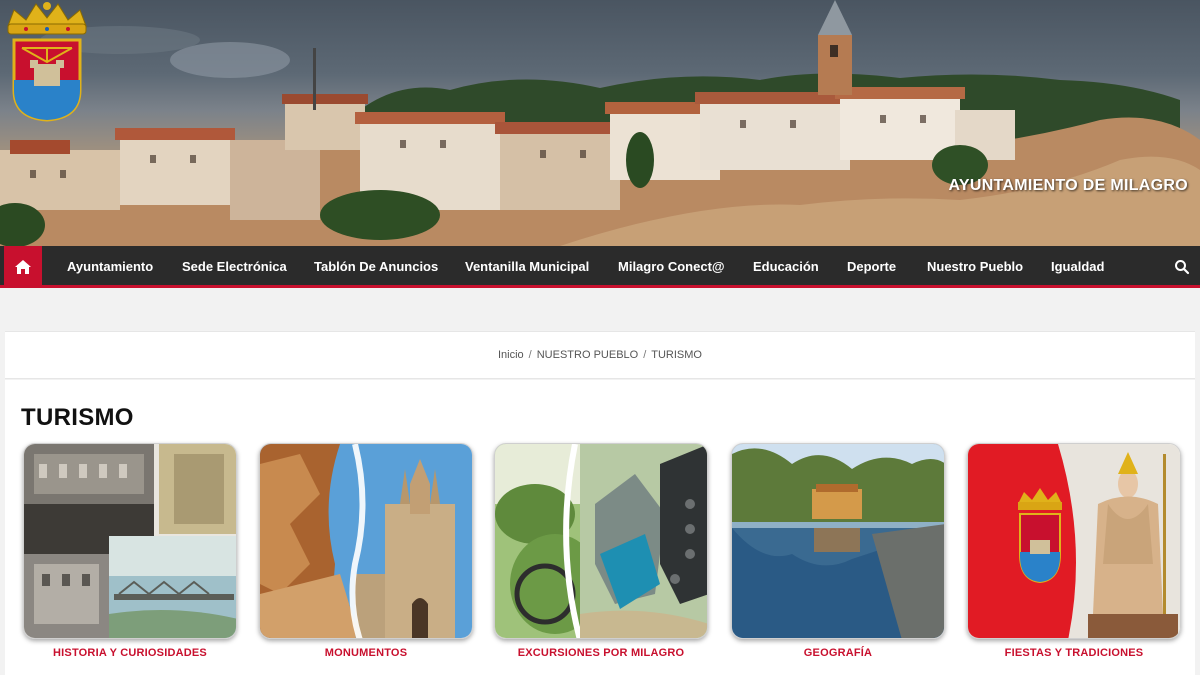  Describe the element at coordinates (130, 653) in the screenshot. I see `card-label: HISTORIA Y CURIOSIDADES` at that location.